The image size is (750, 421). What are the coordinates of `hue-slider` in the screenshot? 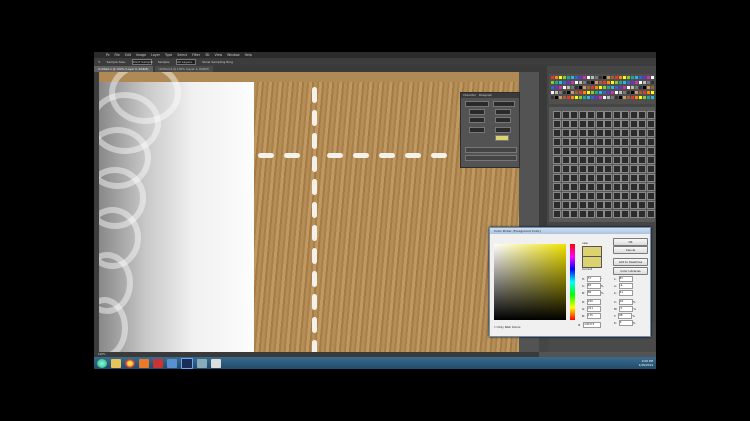 It's located at (572, 282).